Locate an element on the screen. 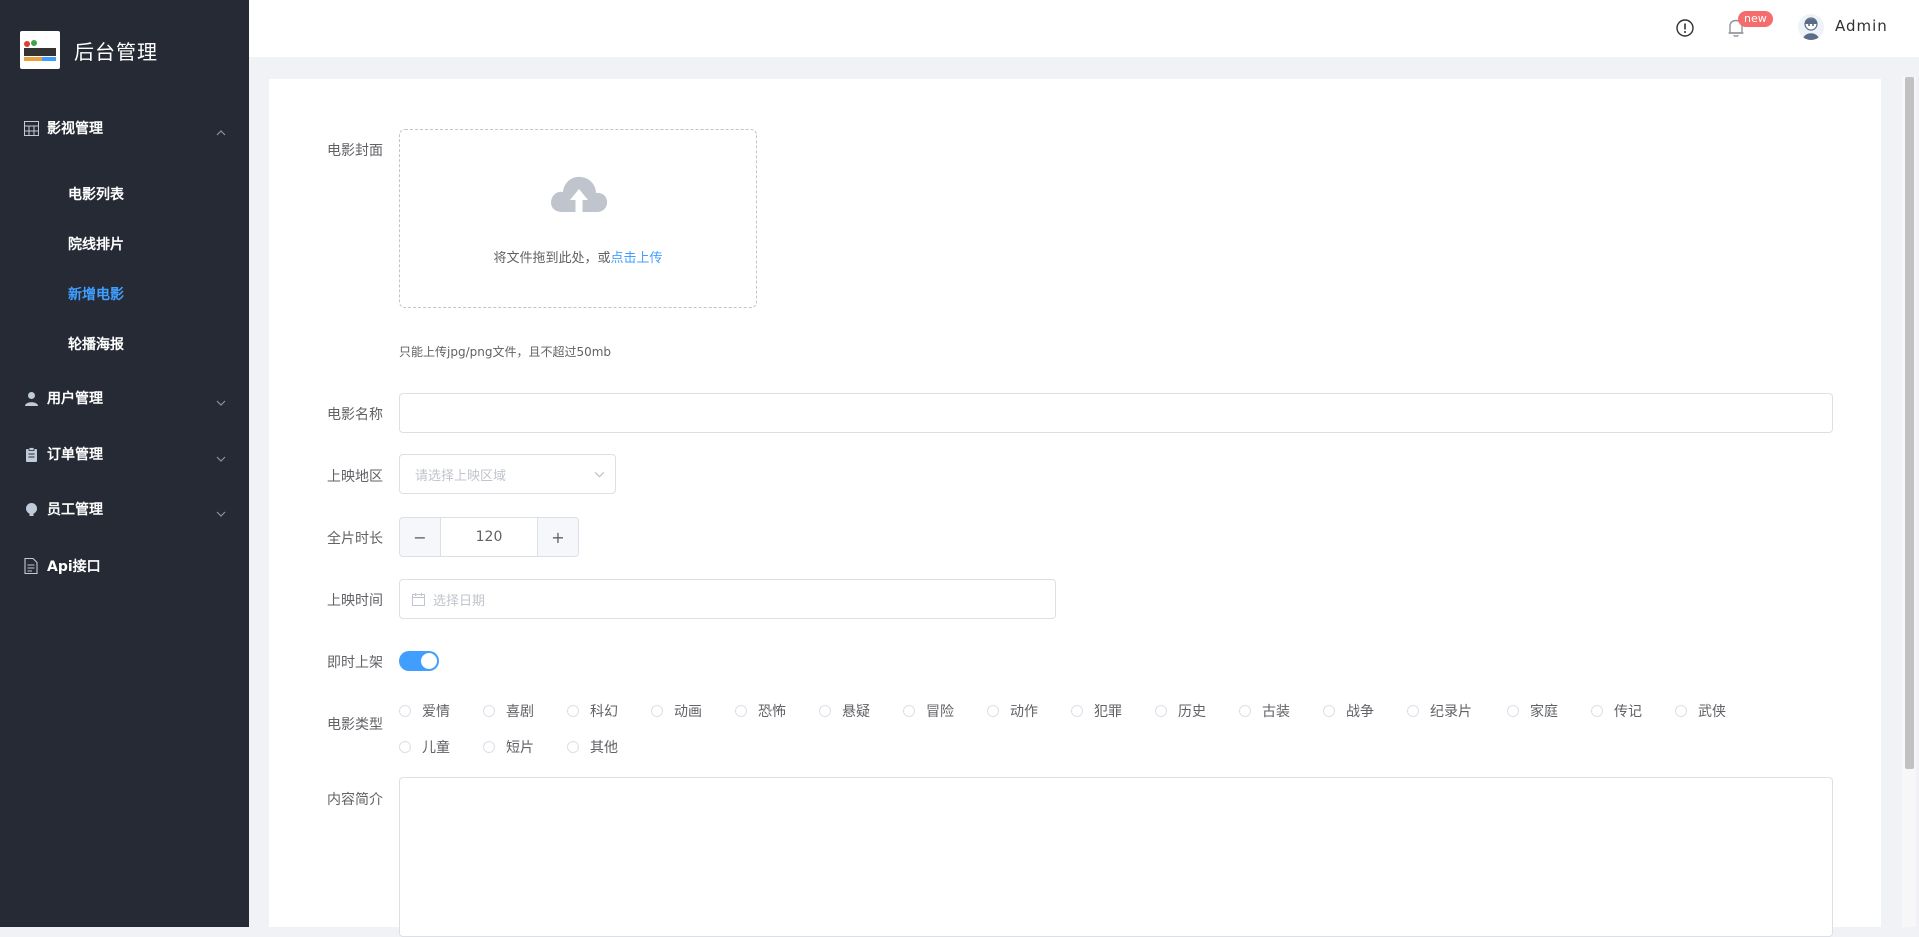 This screenshot has height=937, width=1919. document-icon is located at coordinates (31, 566).